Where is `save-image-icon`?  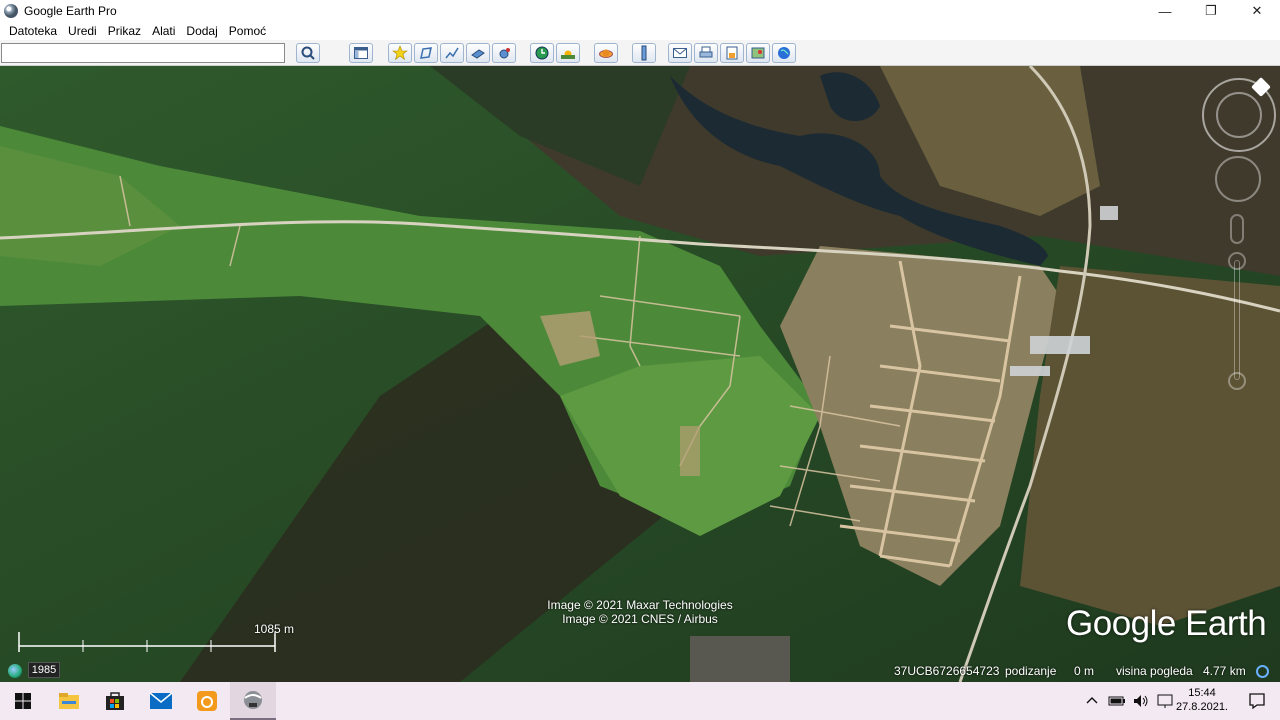
save-image-icon is located at coordinates (732, 53).